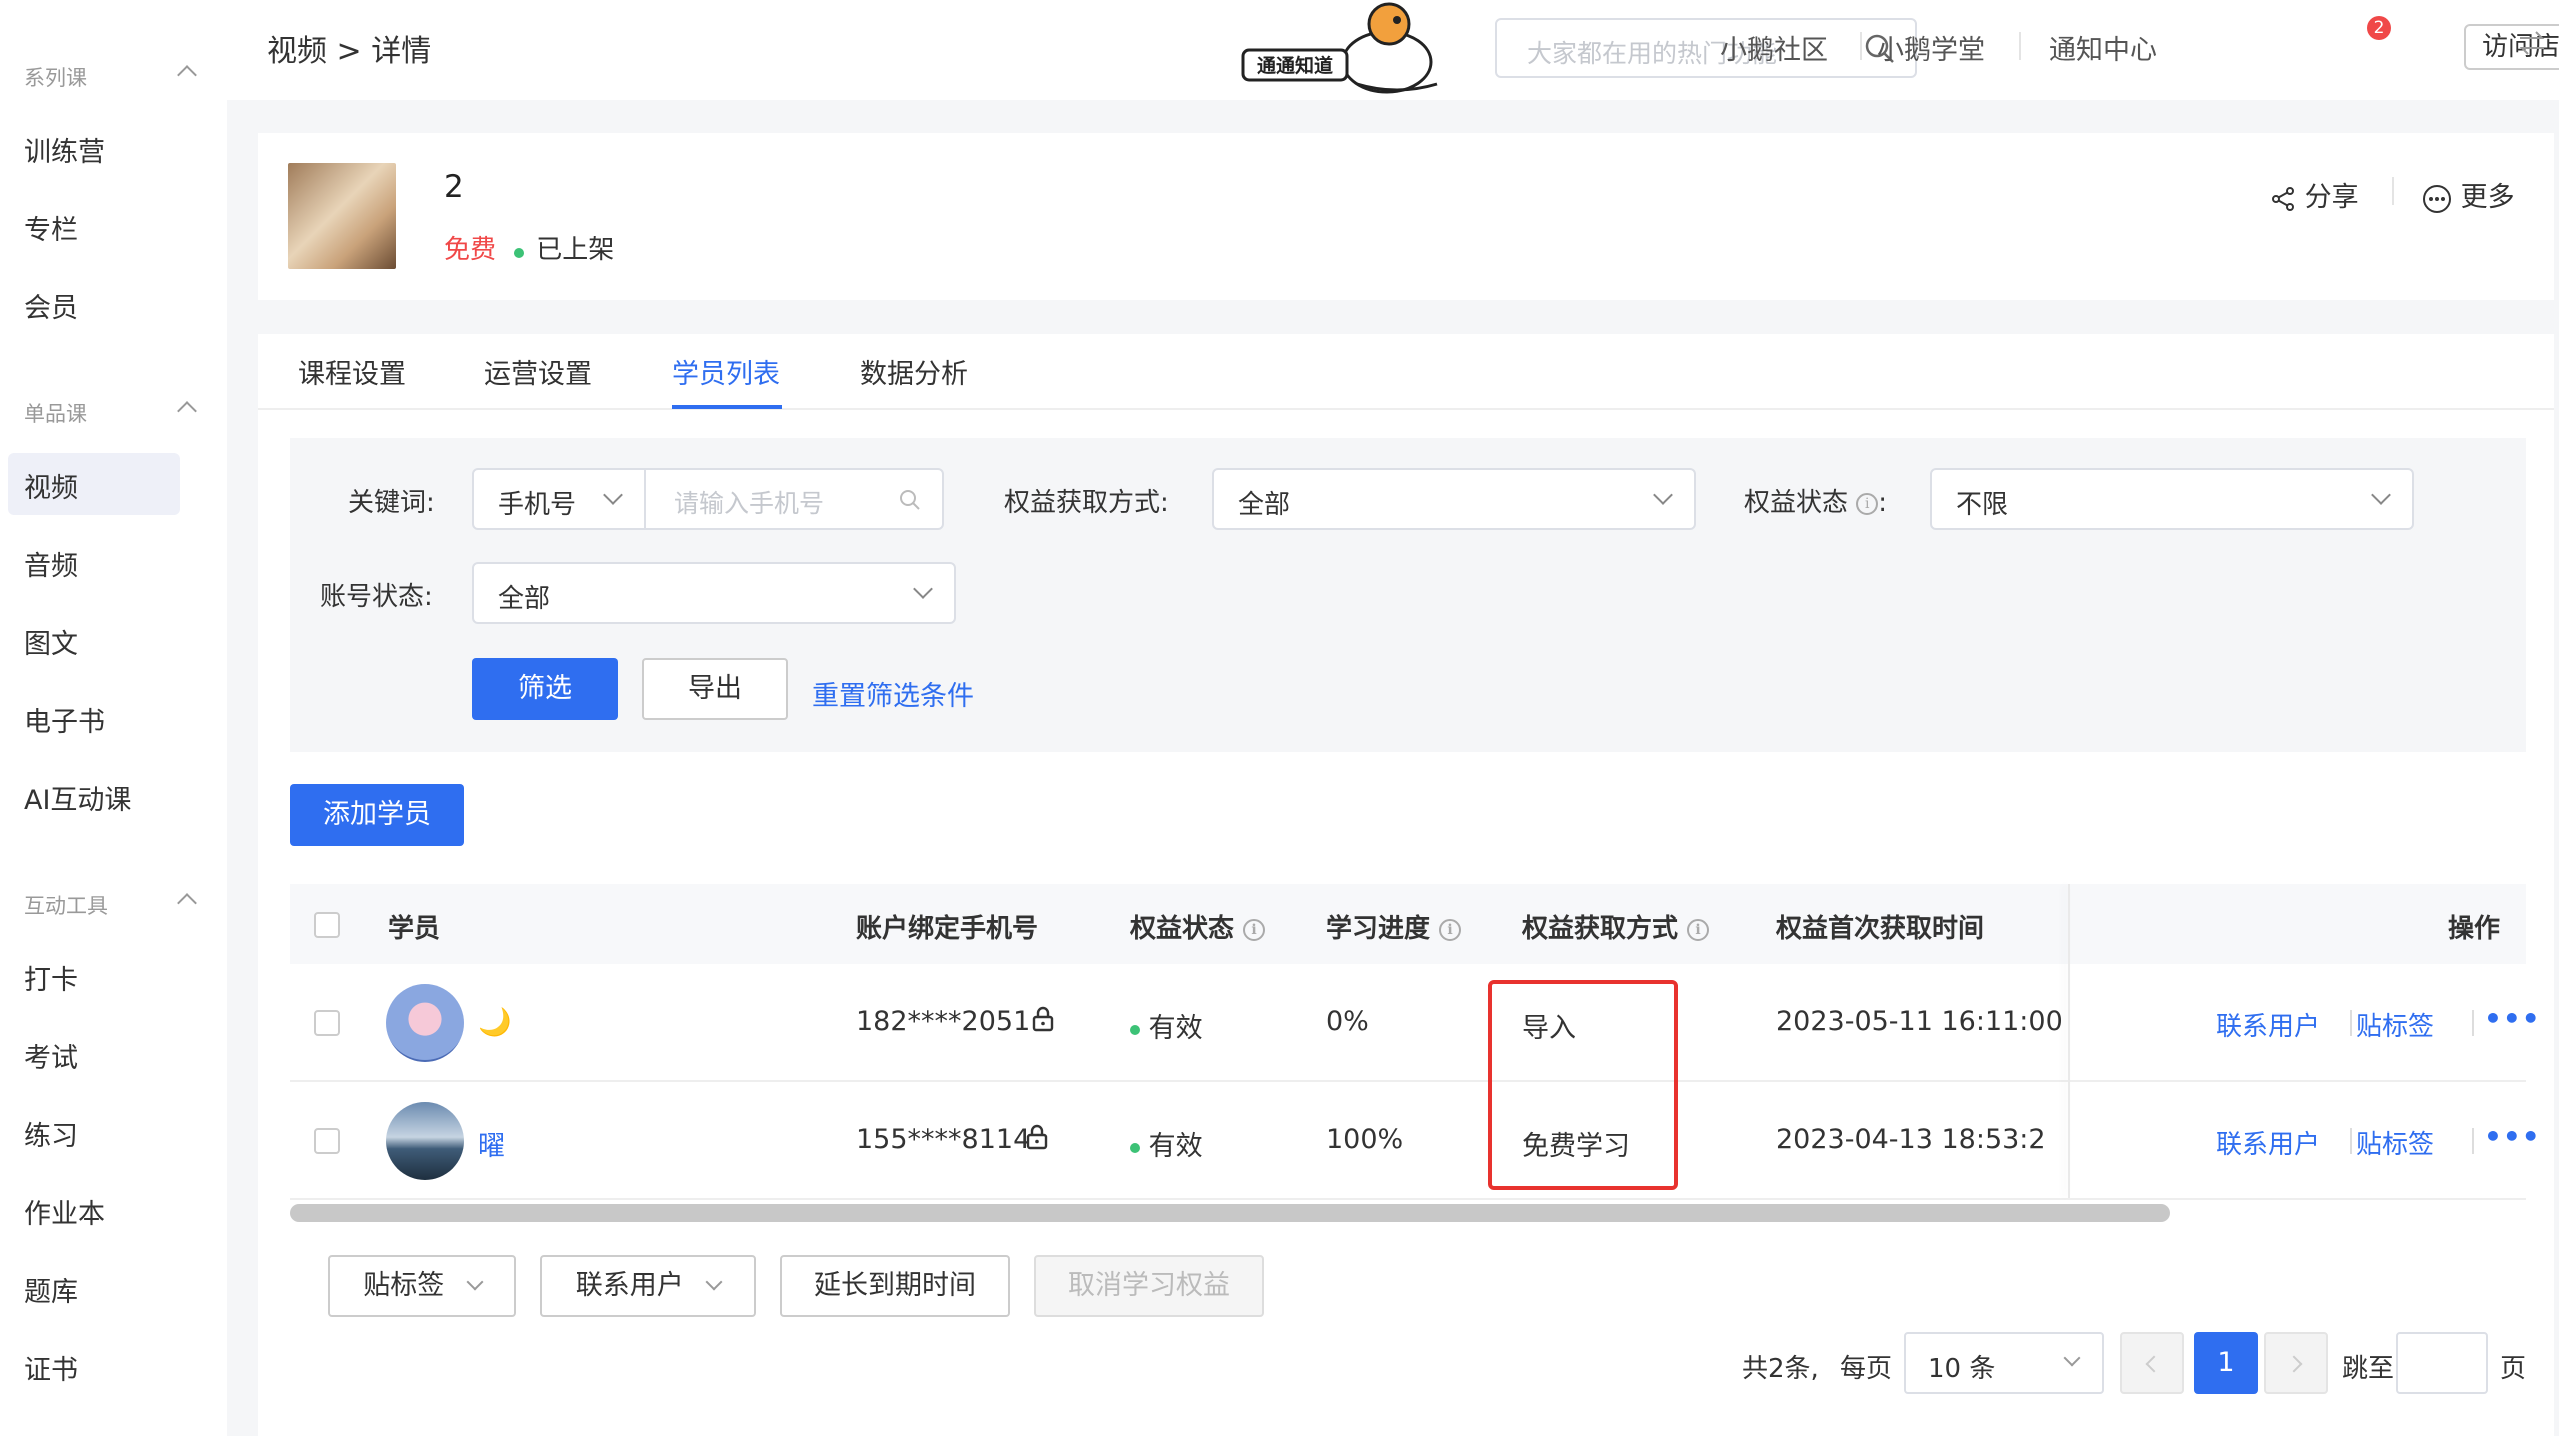 The image size is (2559, 1436). Describe the element at coordinates (1347, 1021) in the screenshot. I see `study-progress: 0%` at that location.